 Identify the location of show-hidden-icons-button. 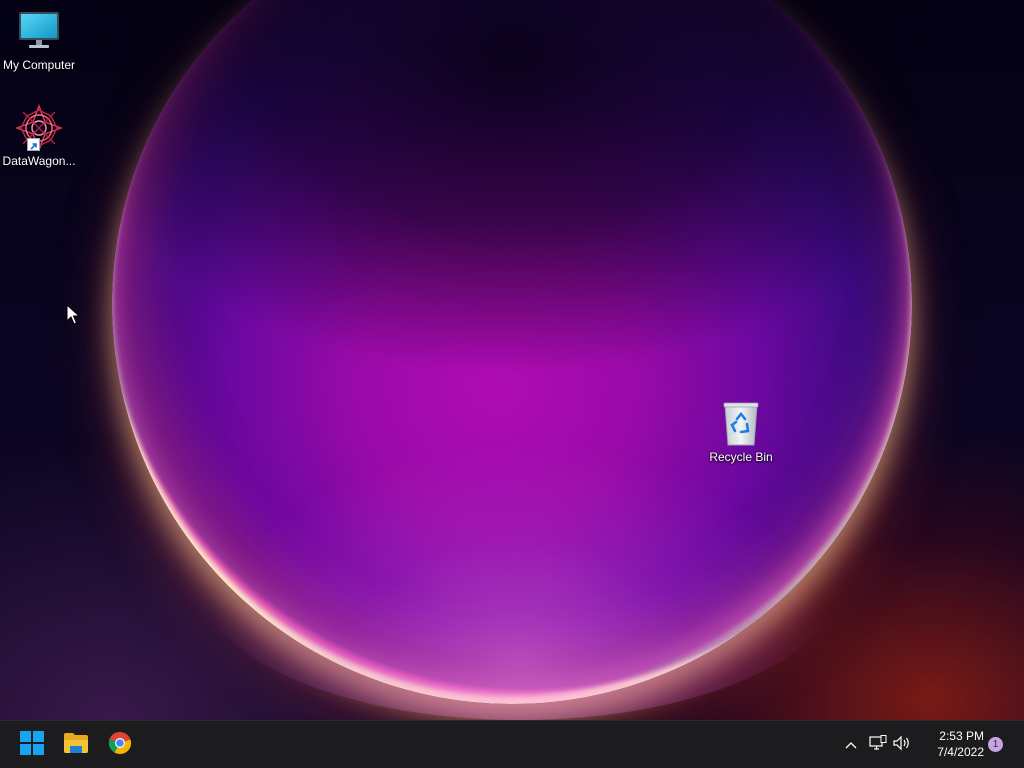
(851, 745).